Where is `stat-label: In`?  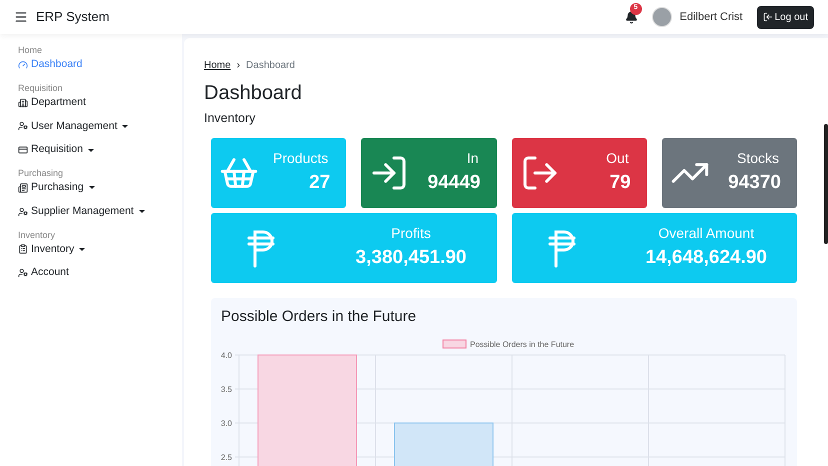 stat-label: In is located at coordinates (473, 158).